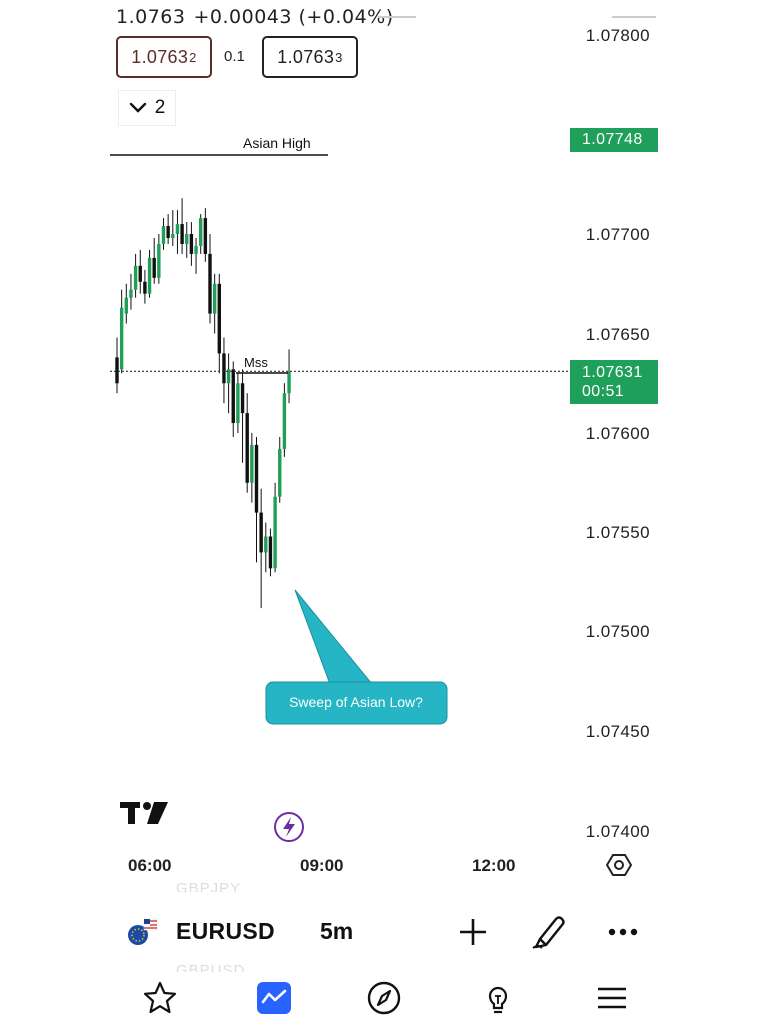 Image resolution: width=768 pixels, height=1024 pixels. What do you see at coordinates (617, 334) in the screenshot?
I see `price-axis-label: 1.07650` at bounding box center [617, 334].